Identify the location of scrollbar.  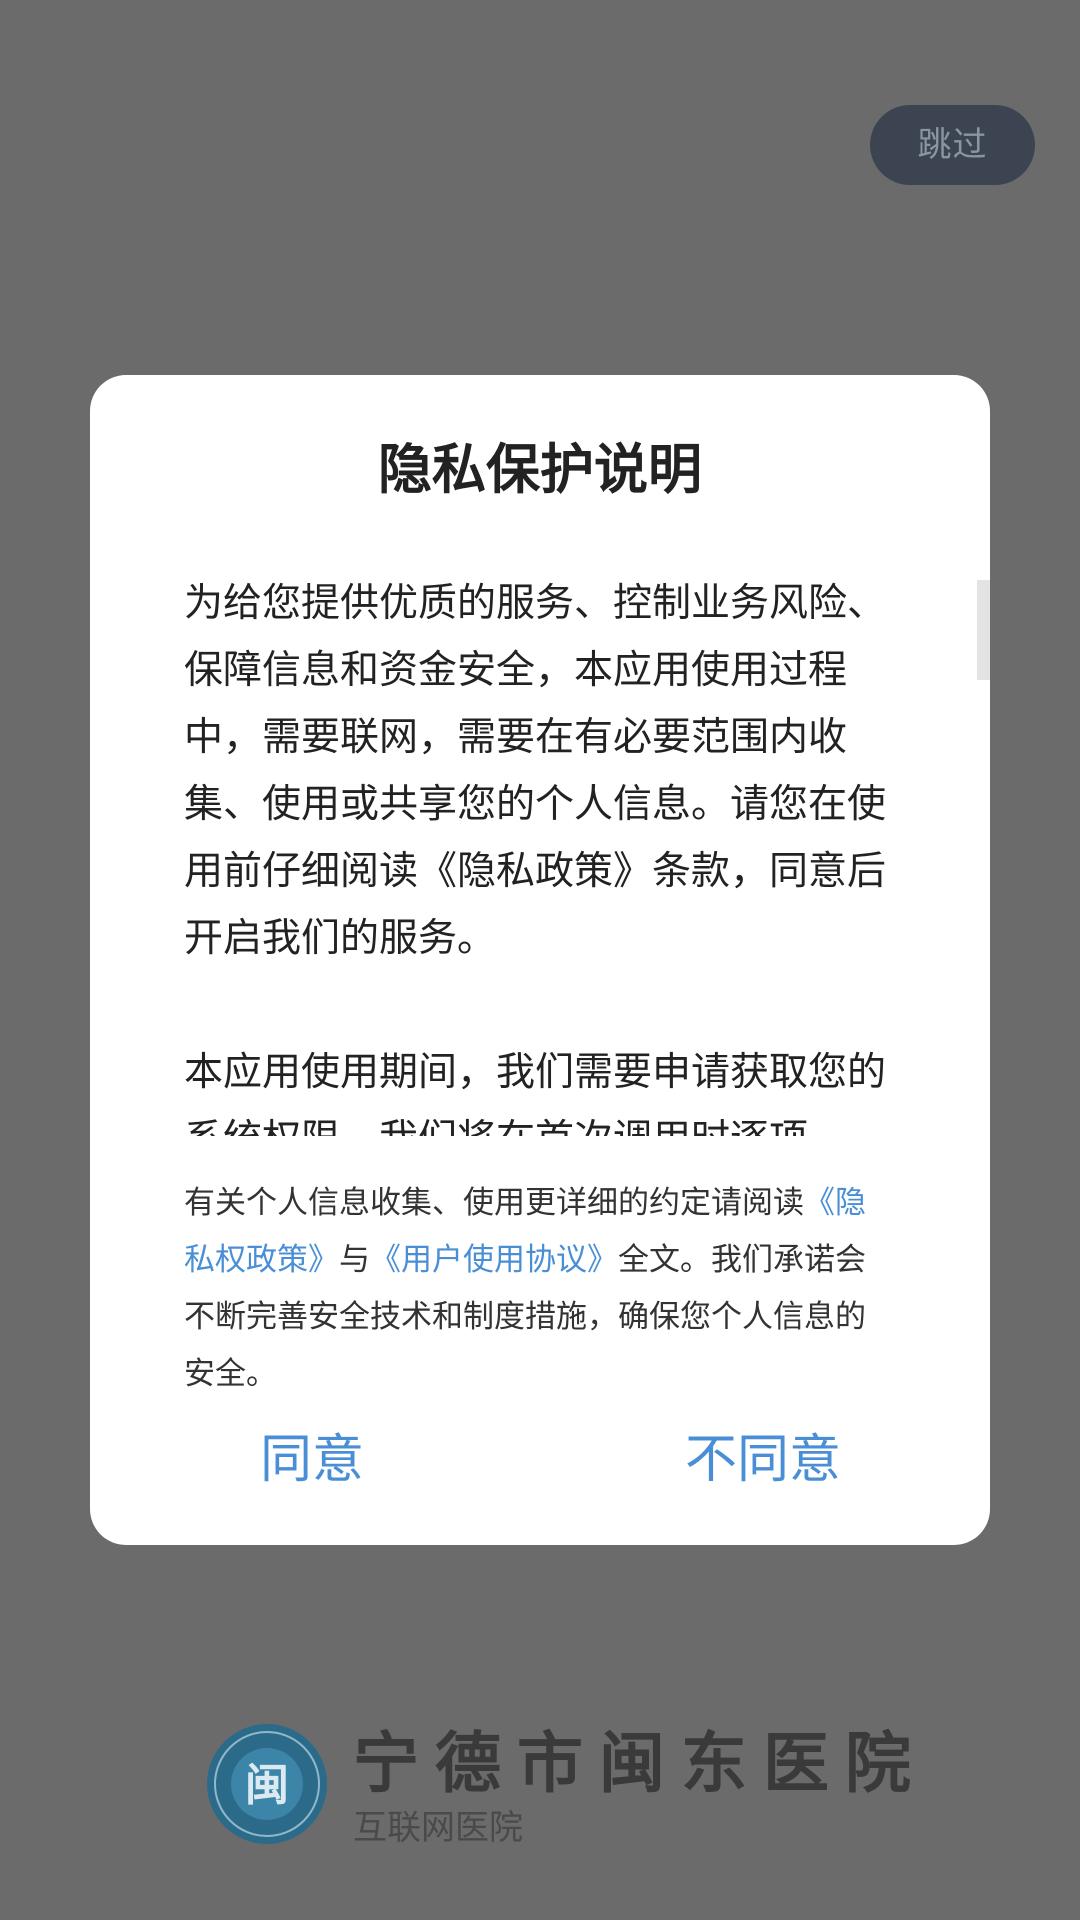
(983, 630).